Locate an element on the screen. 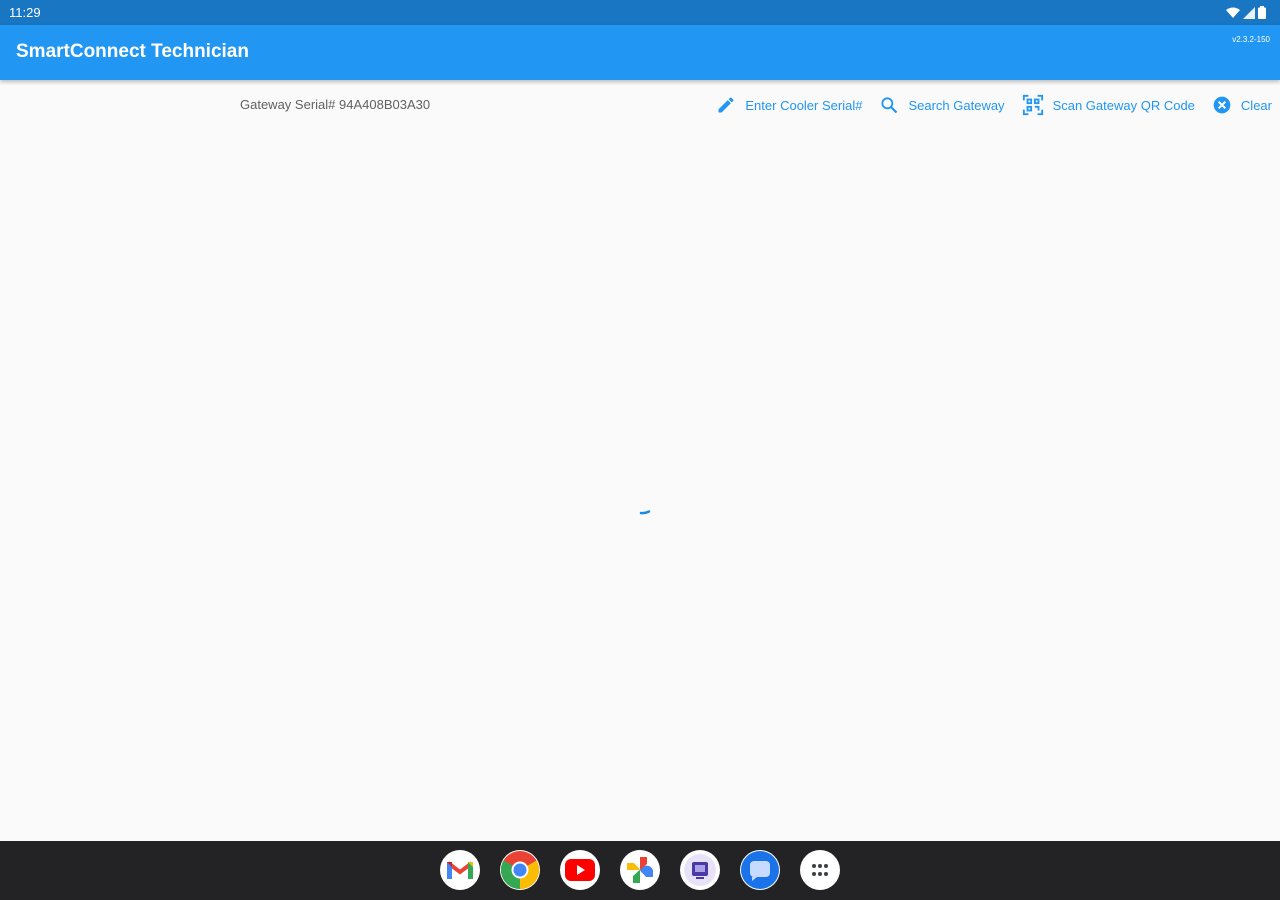  enter-cooler-serial-button: Enter Cooler Serial# is located at coordinates (789, 105).